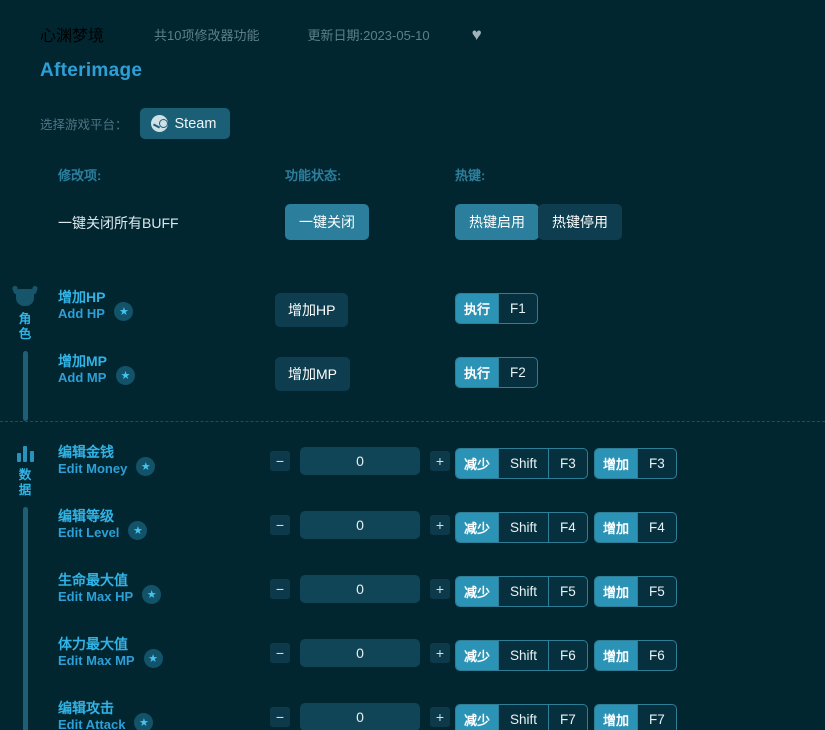 The width and height of the screenshot is (825, 730). What do you see at coordinates (93, 580) in the screenshot?
I see `feature-label-cn: 生命最大值` at bounding box center [93, 580].